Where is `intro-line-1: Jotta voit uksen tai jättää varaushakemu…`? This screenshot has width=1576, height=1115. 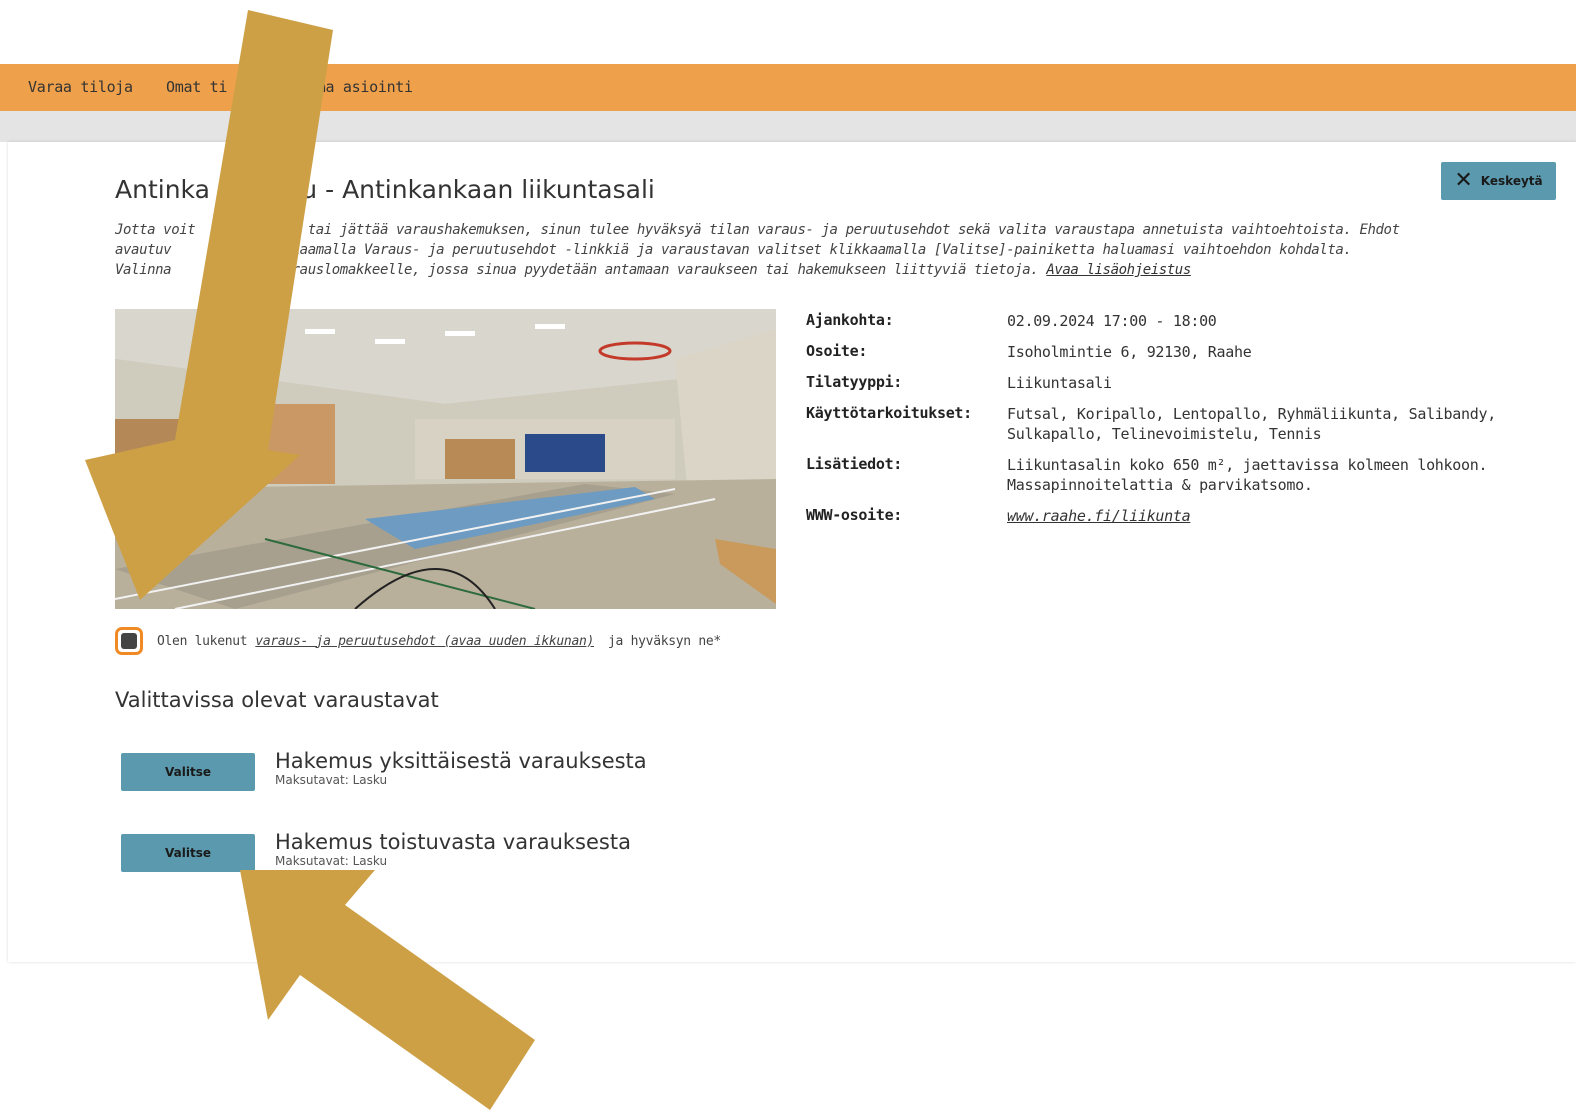 intro-line-1: Jotta voit uksen tai jättää varaushakemu… is located at coordinates (757, 230).